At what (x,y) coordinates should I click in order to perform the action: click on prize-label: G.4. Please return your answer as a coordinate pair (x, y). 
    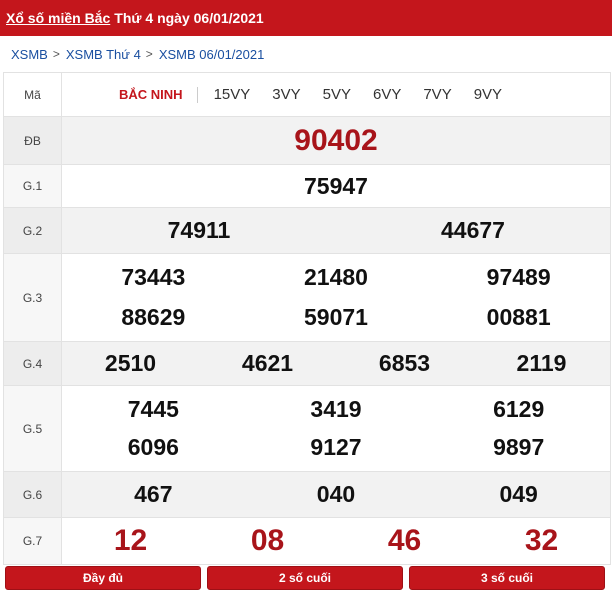
    Looking at the image, I should click on (33, 363).